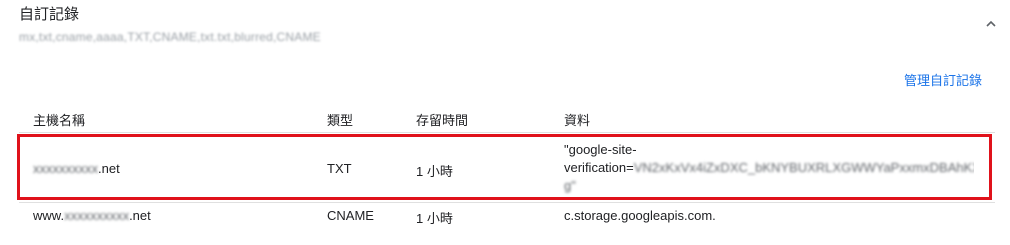 This screenshot has width=1010, height=245. I want to click on host-cell: www.xxxxxxxxxx.net, so click(92, 215).